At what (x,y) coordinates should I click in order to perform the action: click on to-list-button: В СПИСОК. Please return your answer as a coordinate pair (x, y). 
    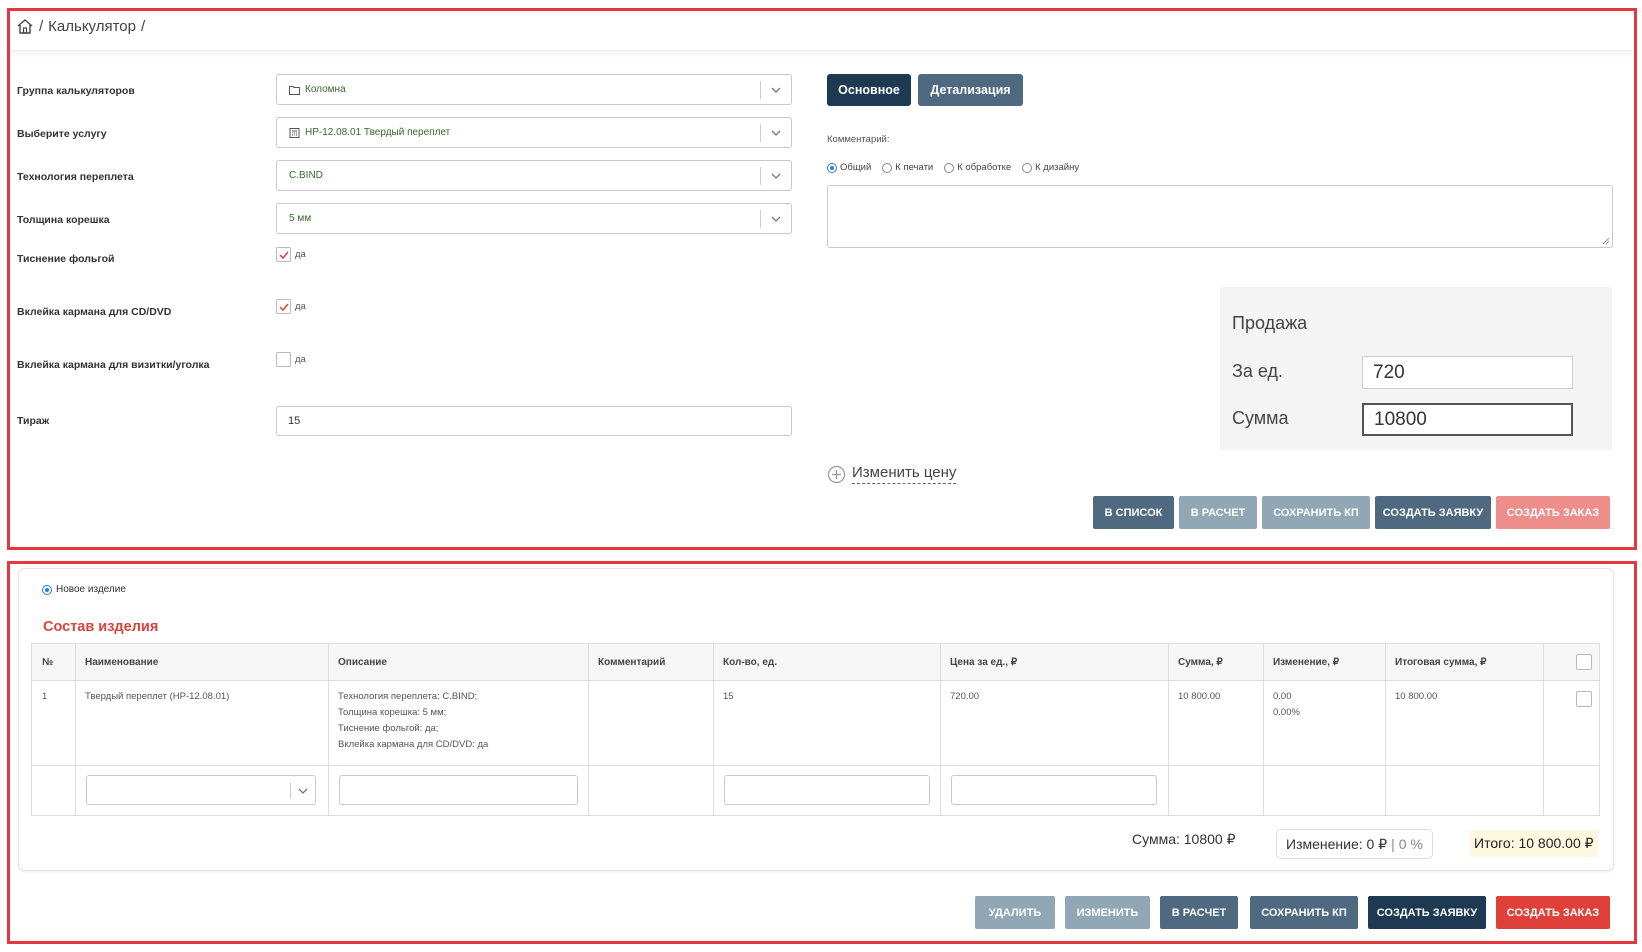
    Looking at the image, I should click on (1133, 512).